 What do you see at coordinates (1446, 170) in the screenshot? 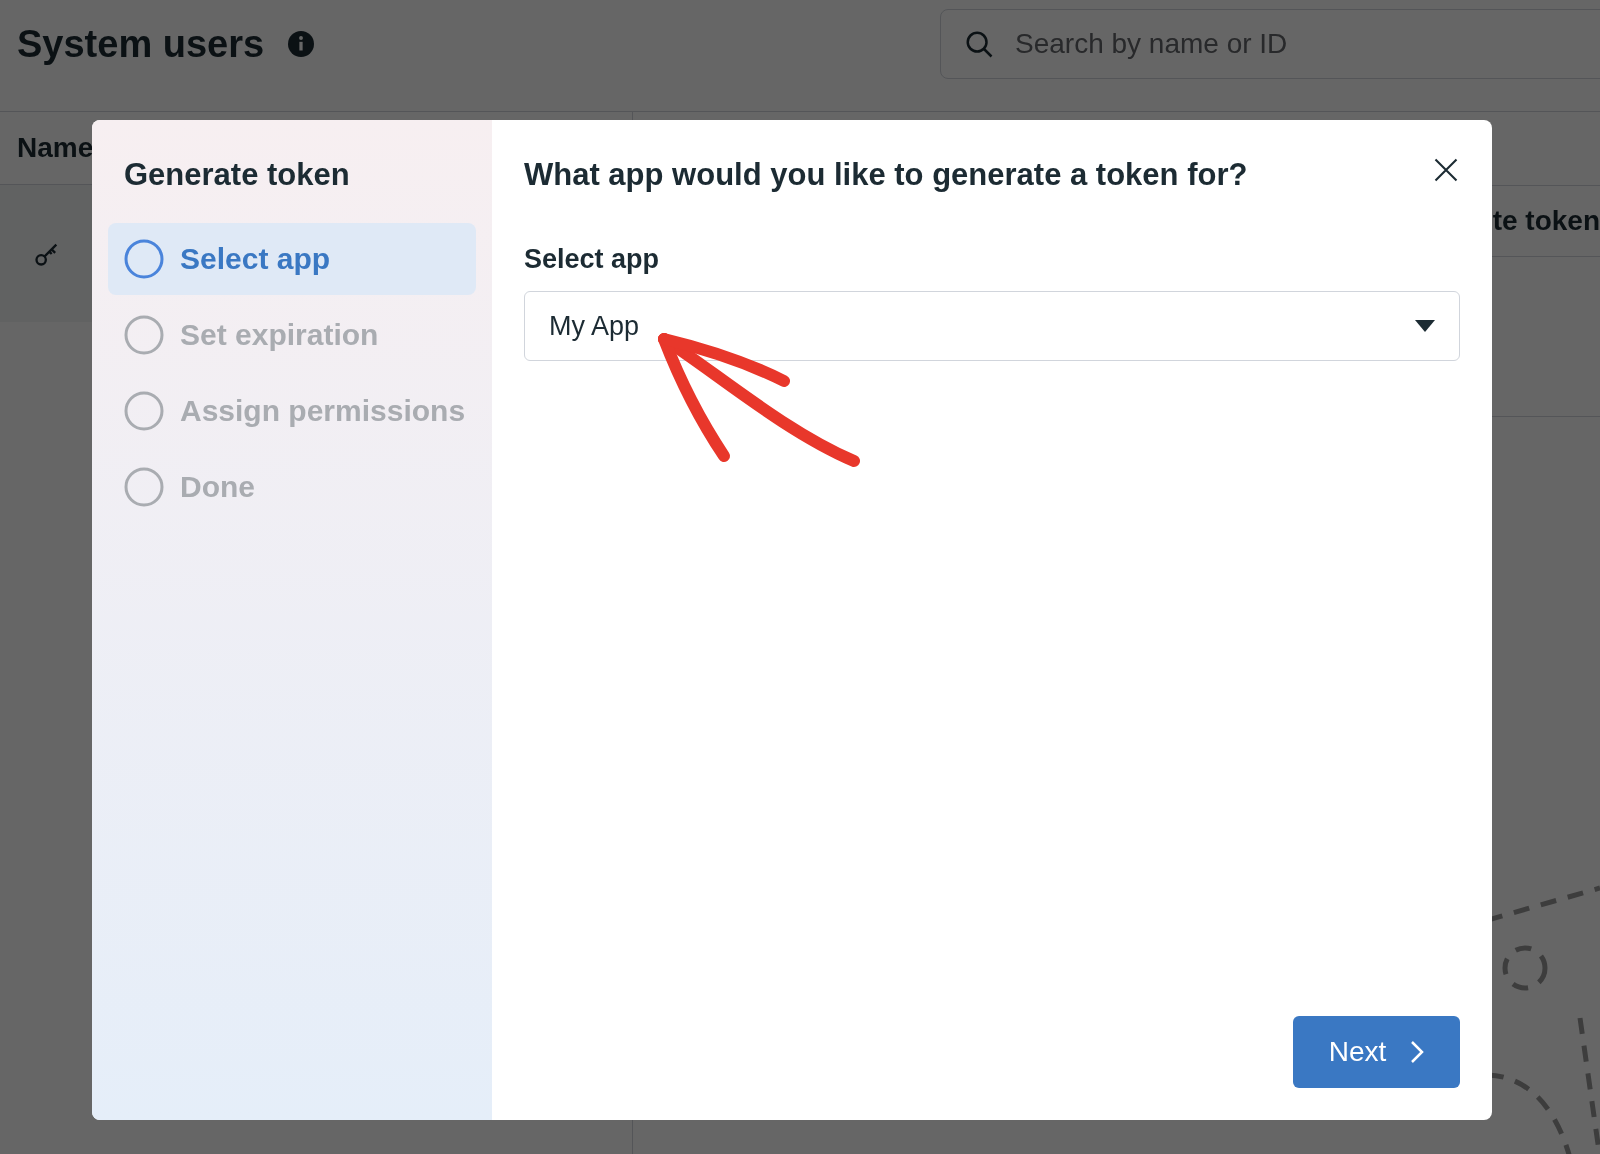
I see `close-icon` at bounding box center [1446, 170].